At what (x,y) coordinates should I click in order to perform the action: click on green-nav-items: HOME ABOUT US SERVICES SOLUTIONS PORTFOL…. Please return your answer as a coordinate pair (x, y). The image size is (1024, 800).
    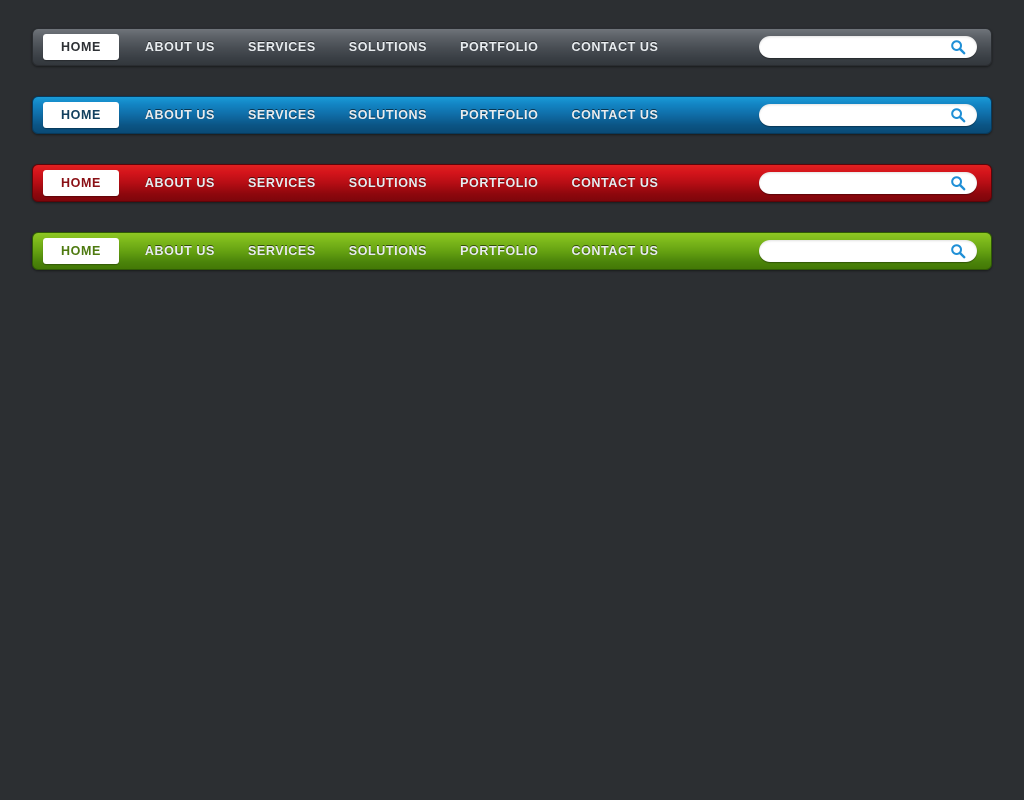
    Looking at the image, I should click on (396, 251).